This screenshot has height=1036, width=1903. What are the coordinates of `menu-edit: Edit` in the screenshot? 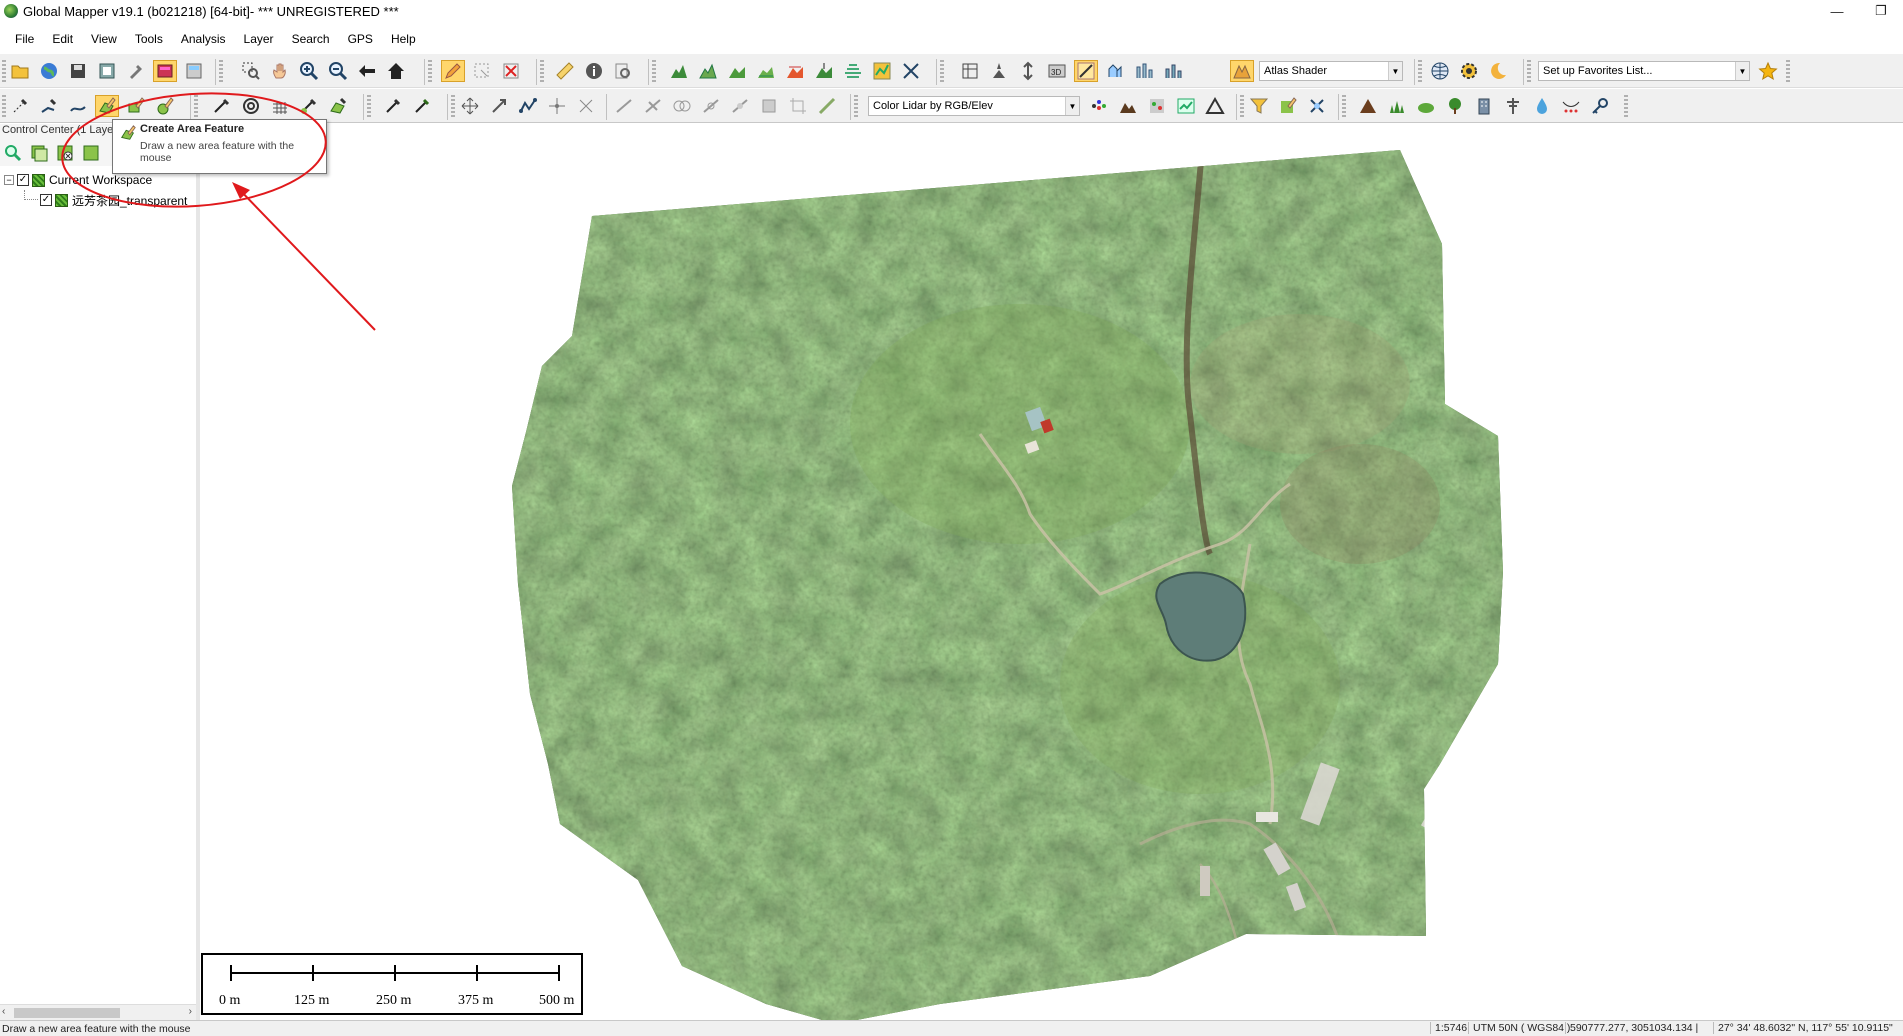 It's located at (62, 39).